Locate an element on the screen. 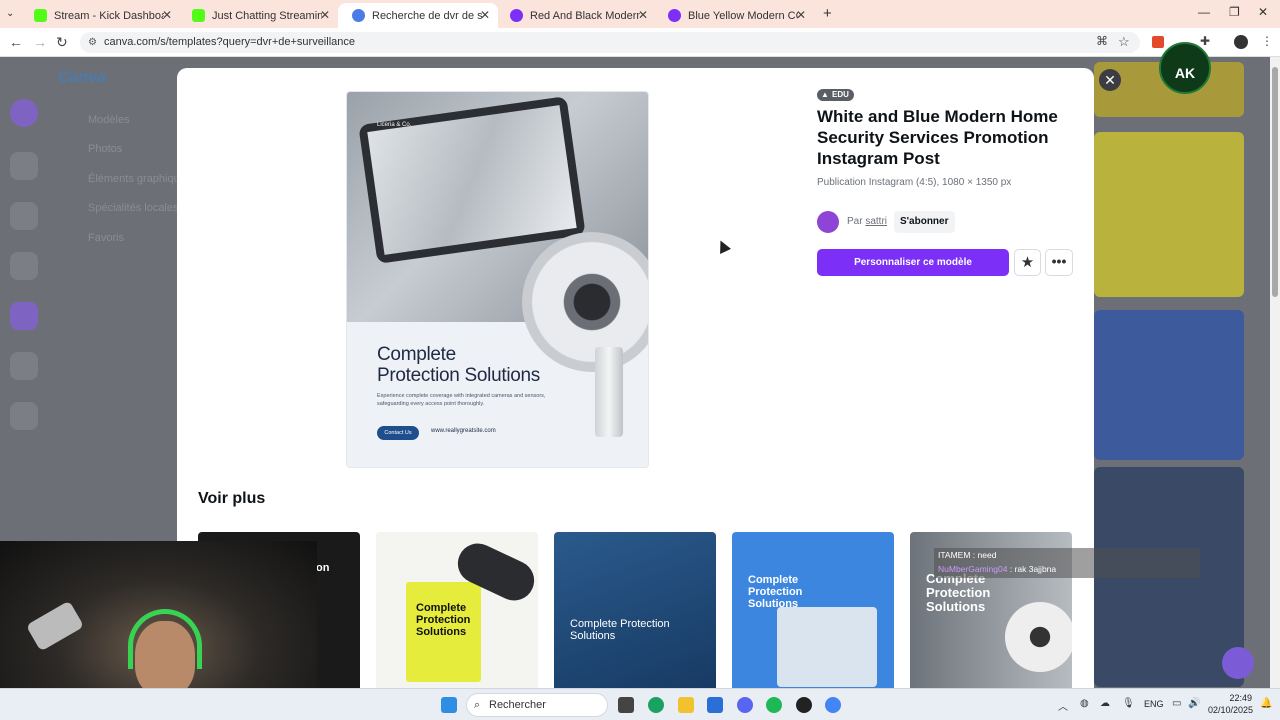  tray-app-icon: ◍ is located at coordinates (1084, 703).